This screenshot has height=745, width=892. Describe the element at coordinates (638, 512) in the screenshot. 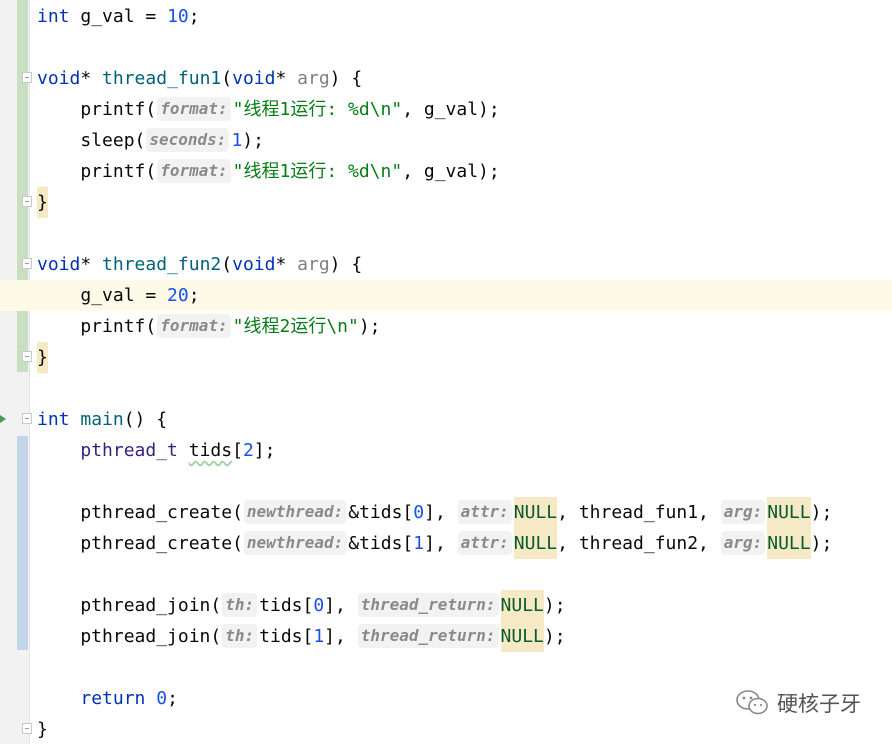

I see `code-token: , thread_fun1,` at that location.